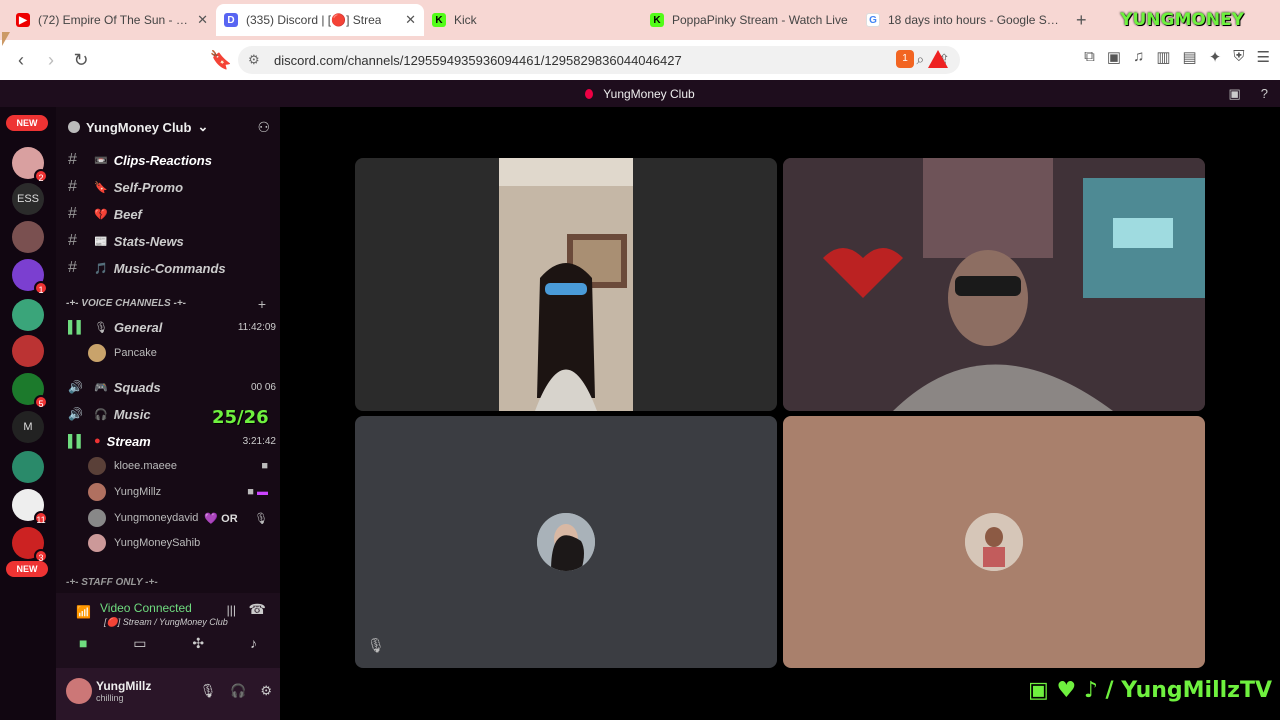 This screenshot has height=720, width=1280. I want to click on user-name: YungMoneySahib, so click(157, 543).